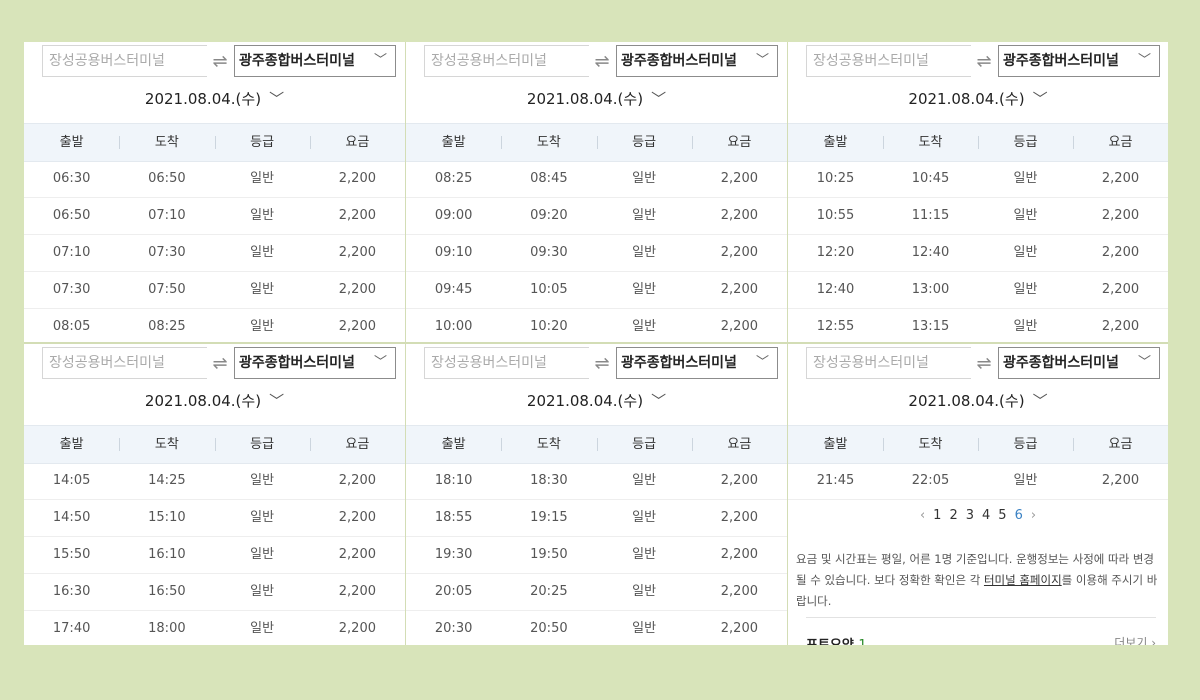 This screenshot has height=700, width=1200. I want to click on table-row: 09:00 09:20 일반 2,200, so click(596, 216).